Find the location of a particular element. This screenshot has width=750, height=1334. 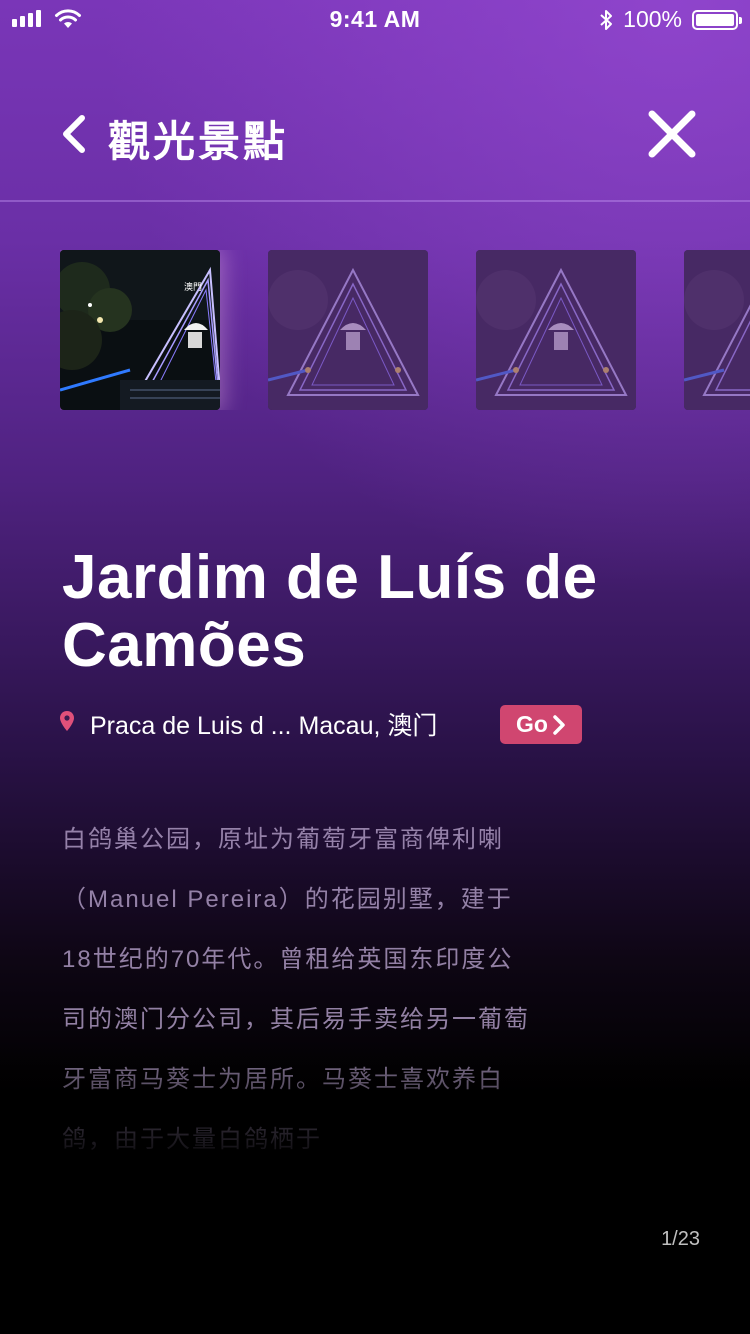

gallery-thumbnail: 澳門 is located at coordinates (140, 330).